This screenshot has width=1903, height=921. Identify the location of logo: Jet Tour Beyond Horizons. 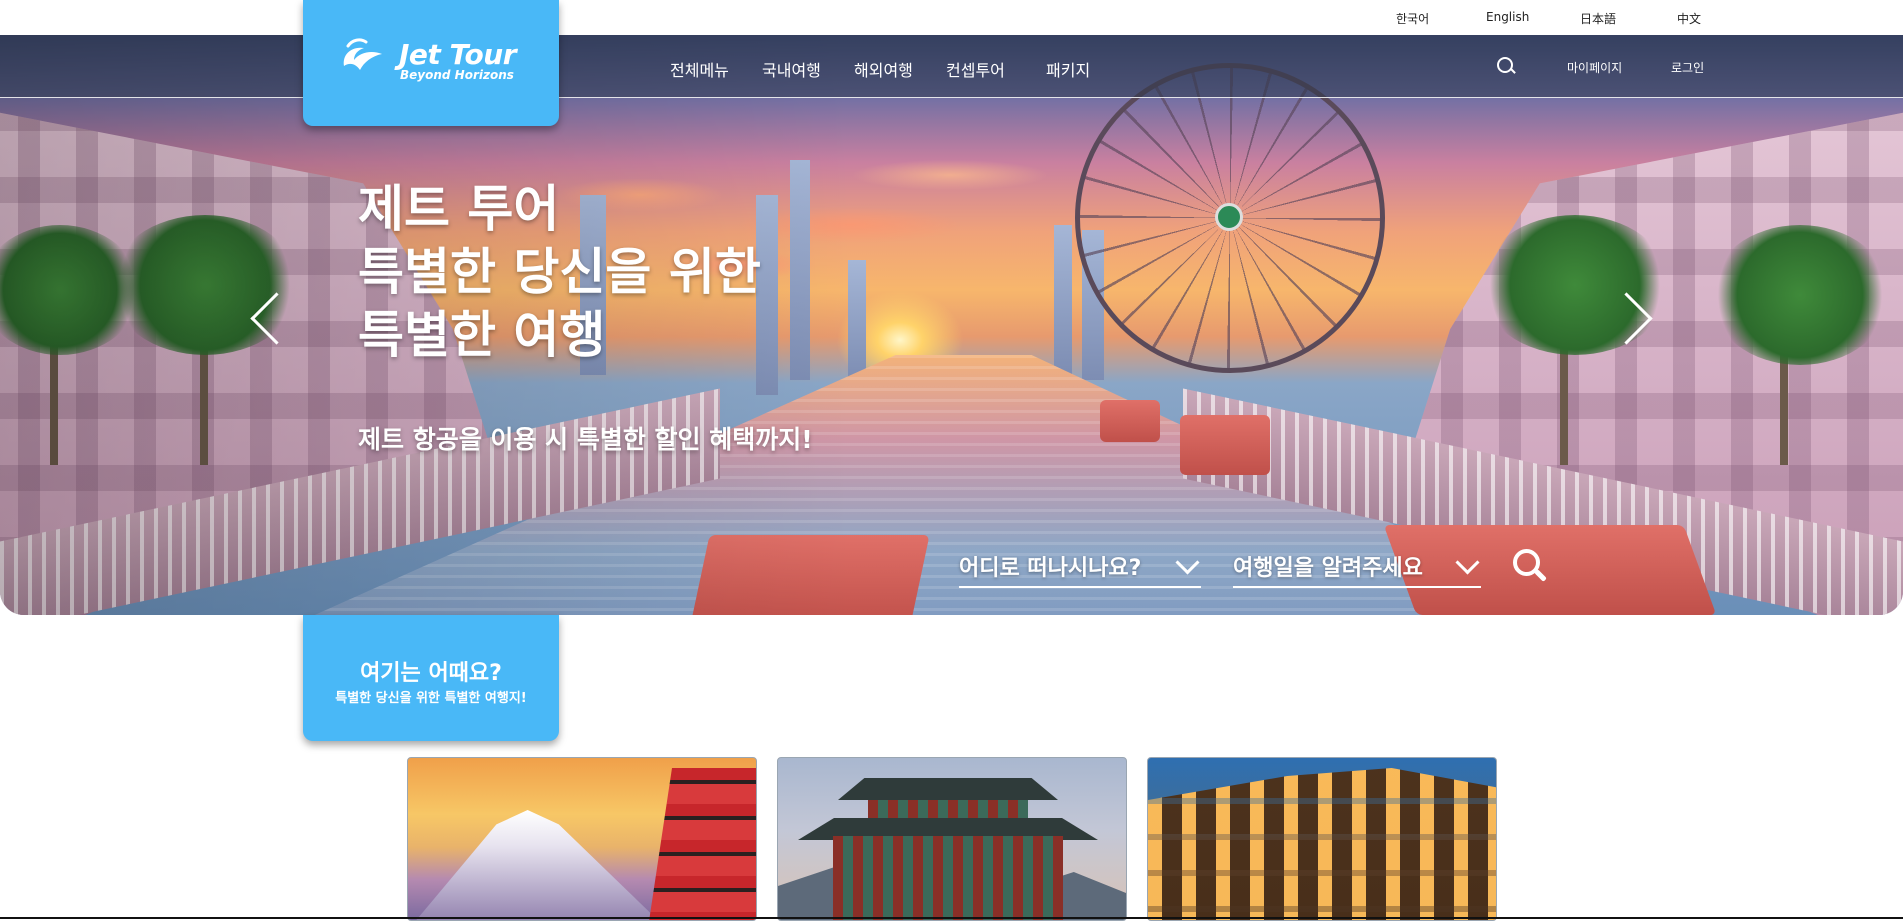
(431, 63).